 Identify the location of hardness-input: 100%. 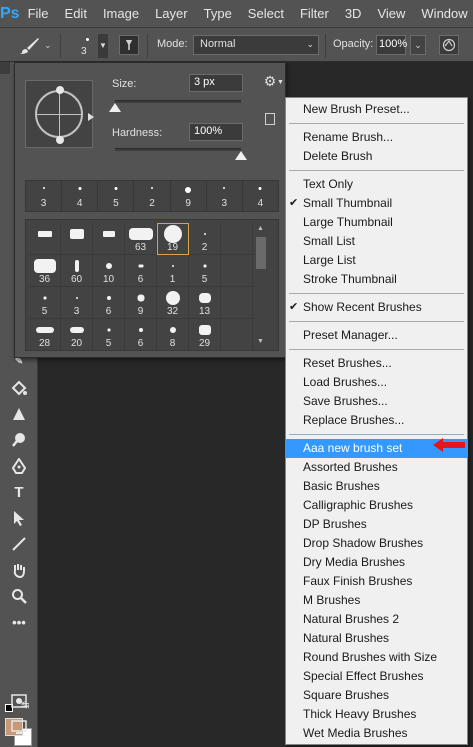
(216, 132).